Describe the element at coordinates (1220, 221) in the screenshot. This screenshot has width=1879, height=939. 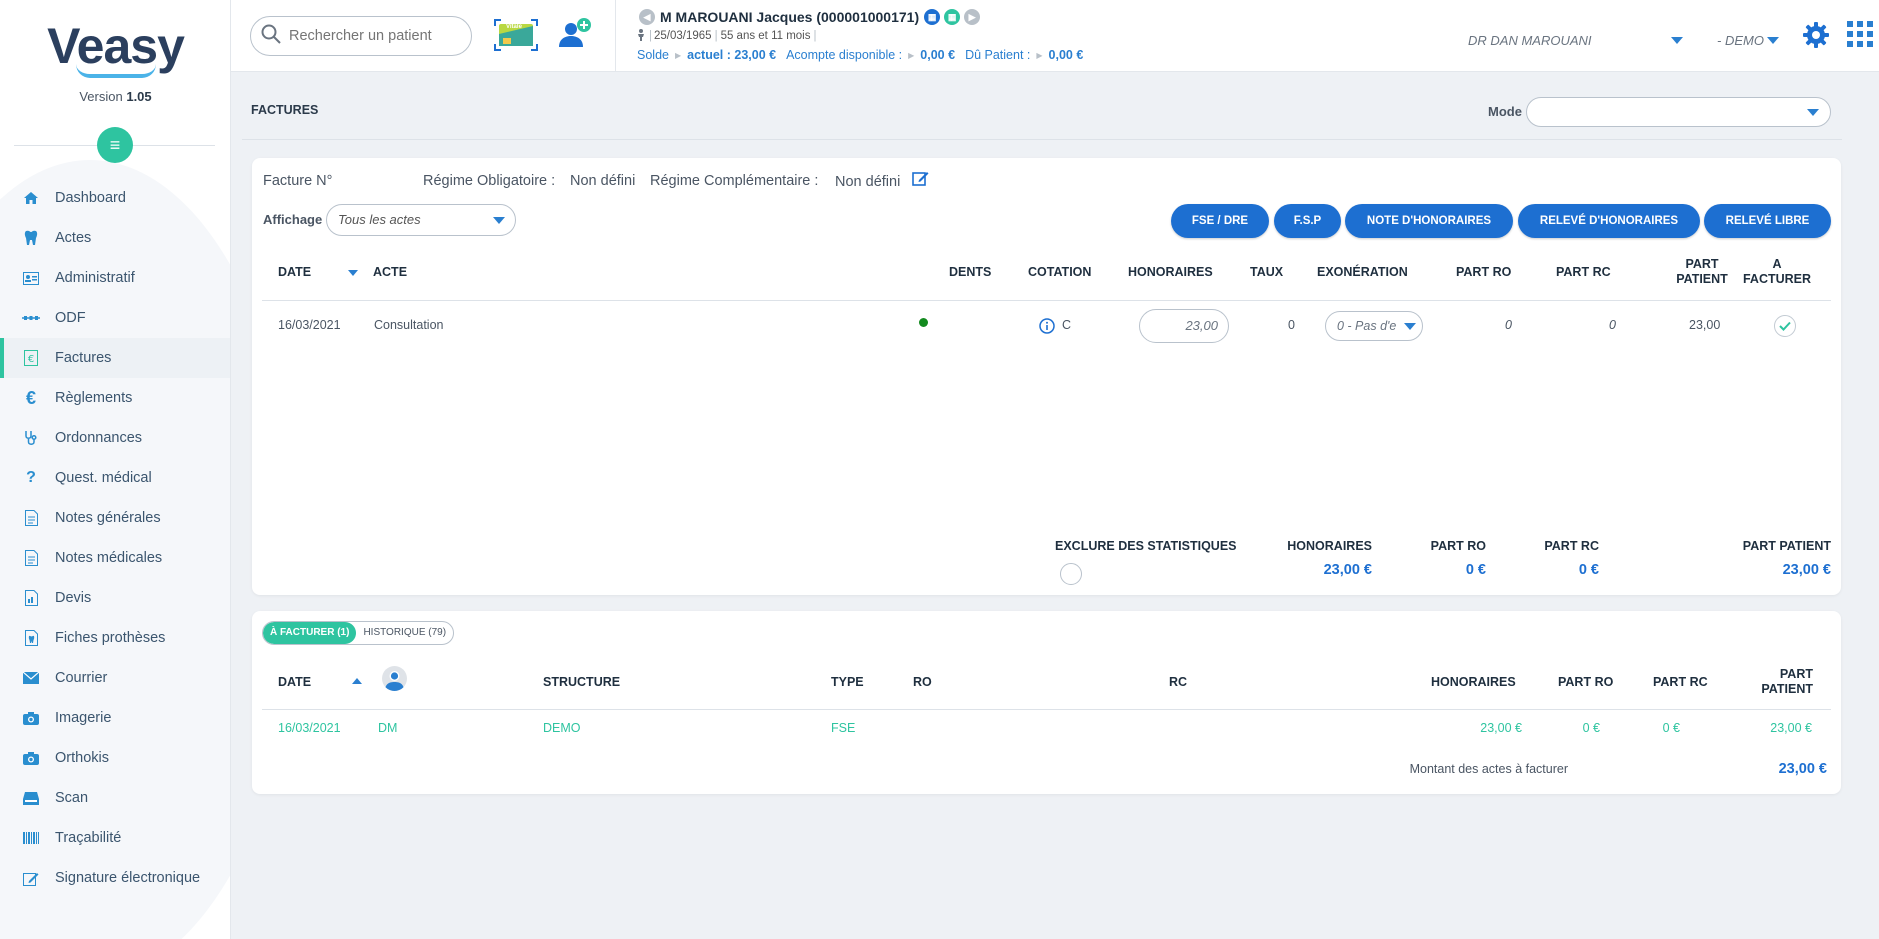
I see `fse-dre-button: FSE / DRE` at that location.